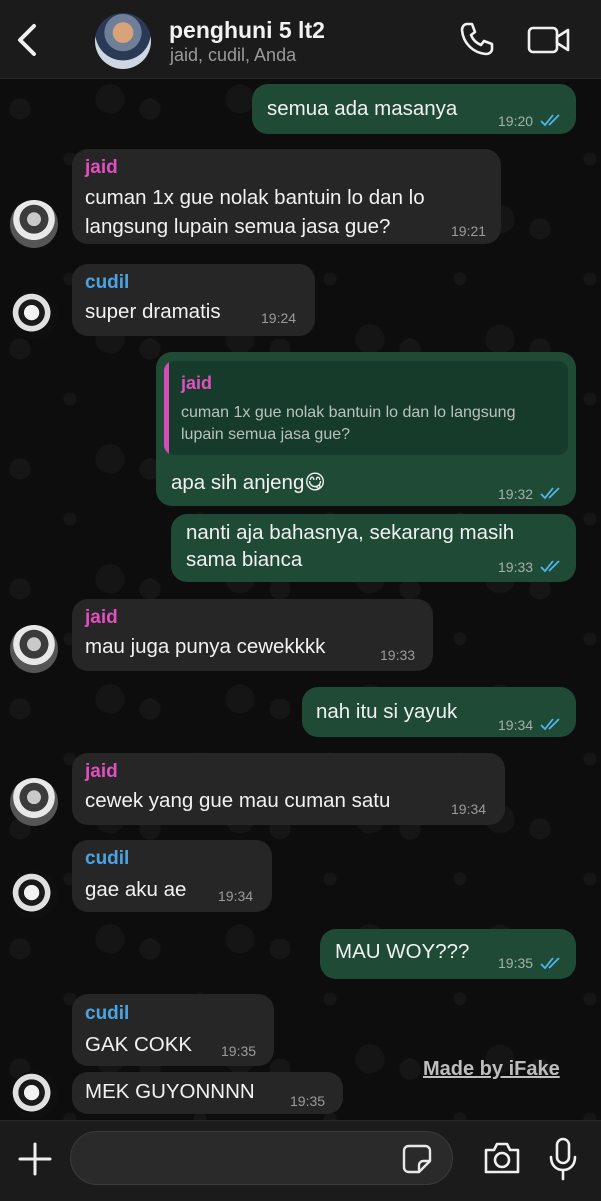 The image size is (601, 1201). What do you see at coordinates (563, 1159) in the screenshot?
I see `microphone-icon` at bounding box center [563, 1159].